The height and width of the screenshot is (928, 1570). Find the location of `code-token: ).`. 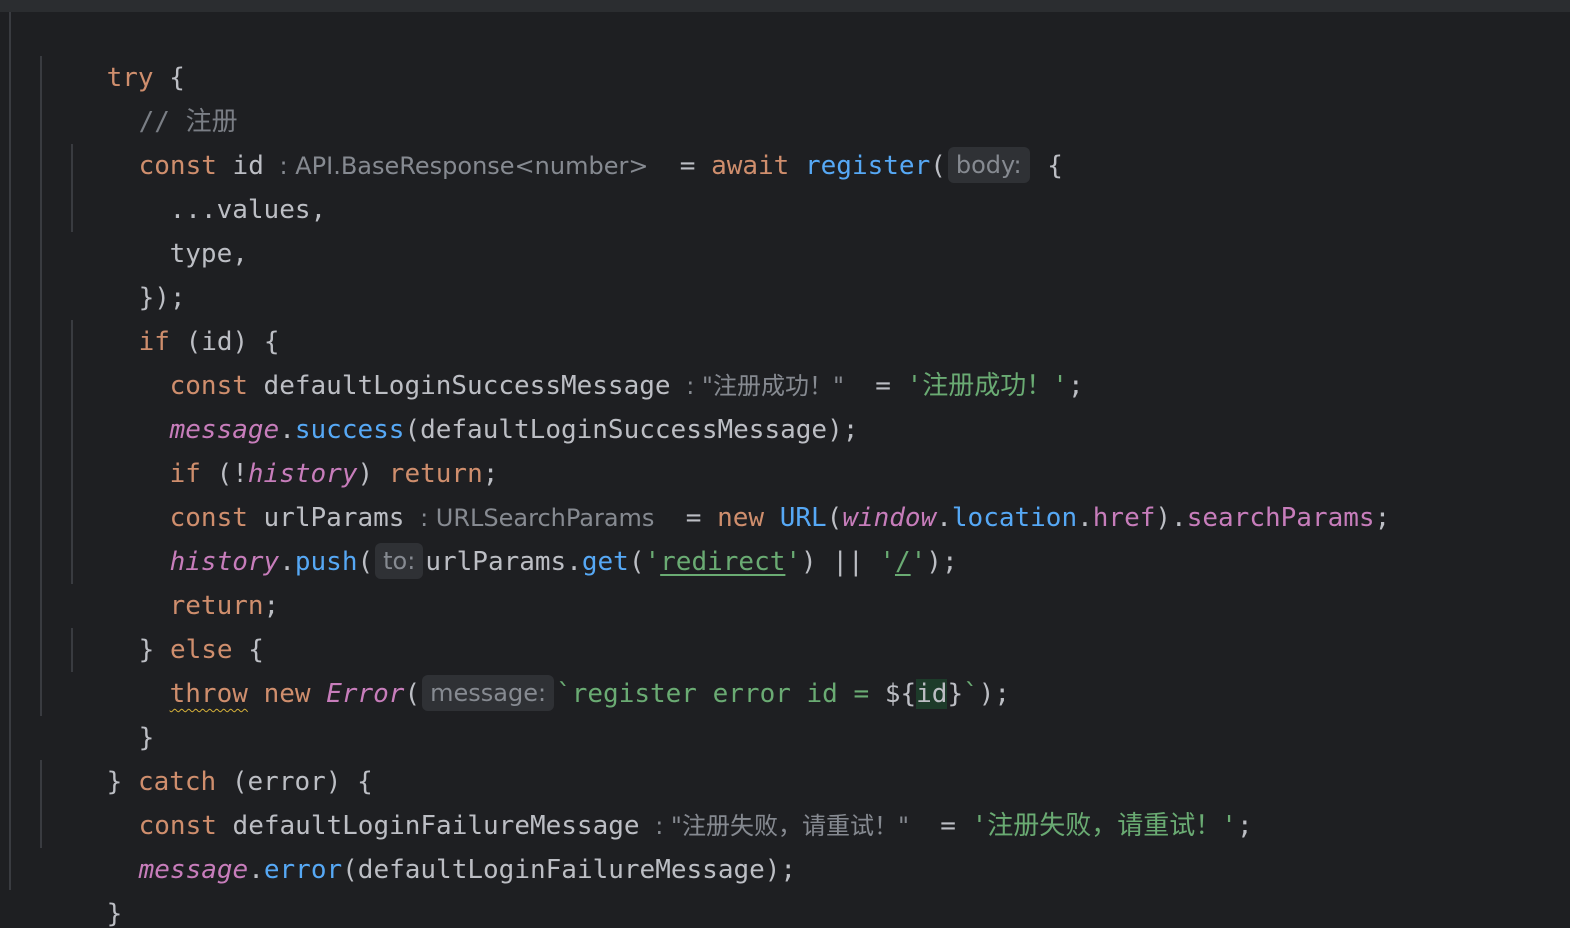

code-token: ). is located at coordinates (1171, 518).